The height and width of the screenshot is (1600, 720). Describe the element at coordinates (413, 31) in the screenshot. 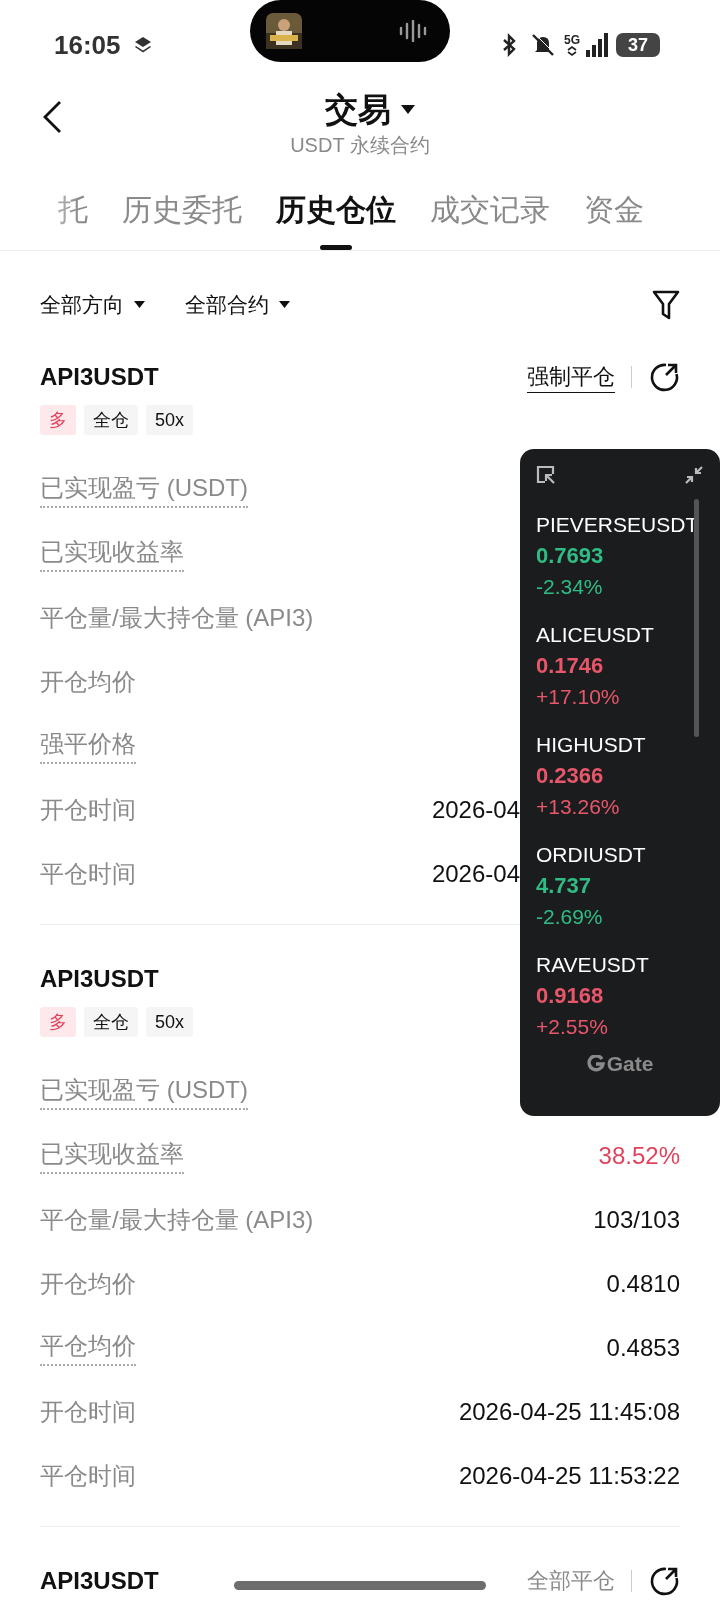

I see `sound-wave-icon` at that location.